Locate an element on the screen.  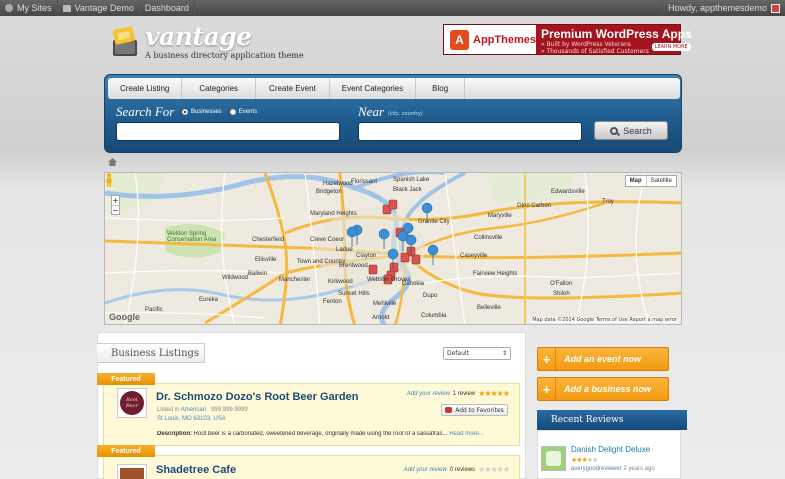
nav-create-listing: Create Listing is located at coordinates (145, 88).